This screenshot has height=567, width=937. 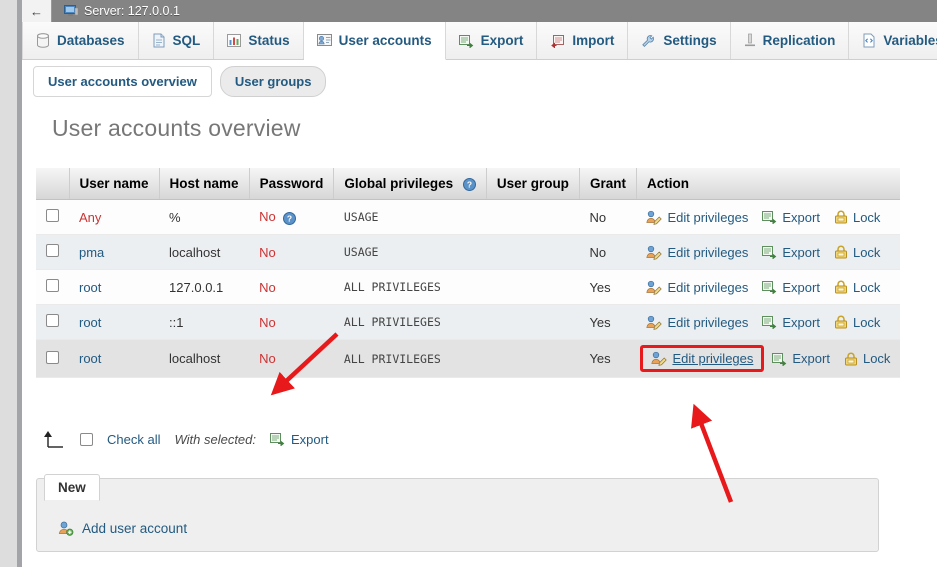 I want to click on tab-databases: Databases, so click(x=80, y=40).